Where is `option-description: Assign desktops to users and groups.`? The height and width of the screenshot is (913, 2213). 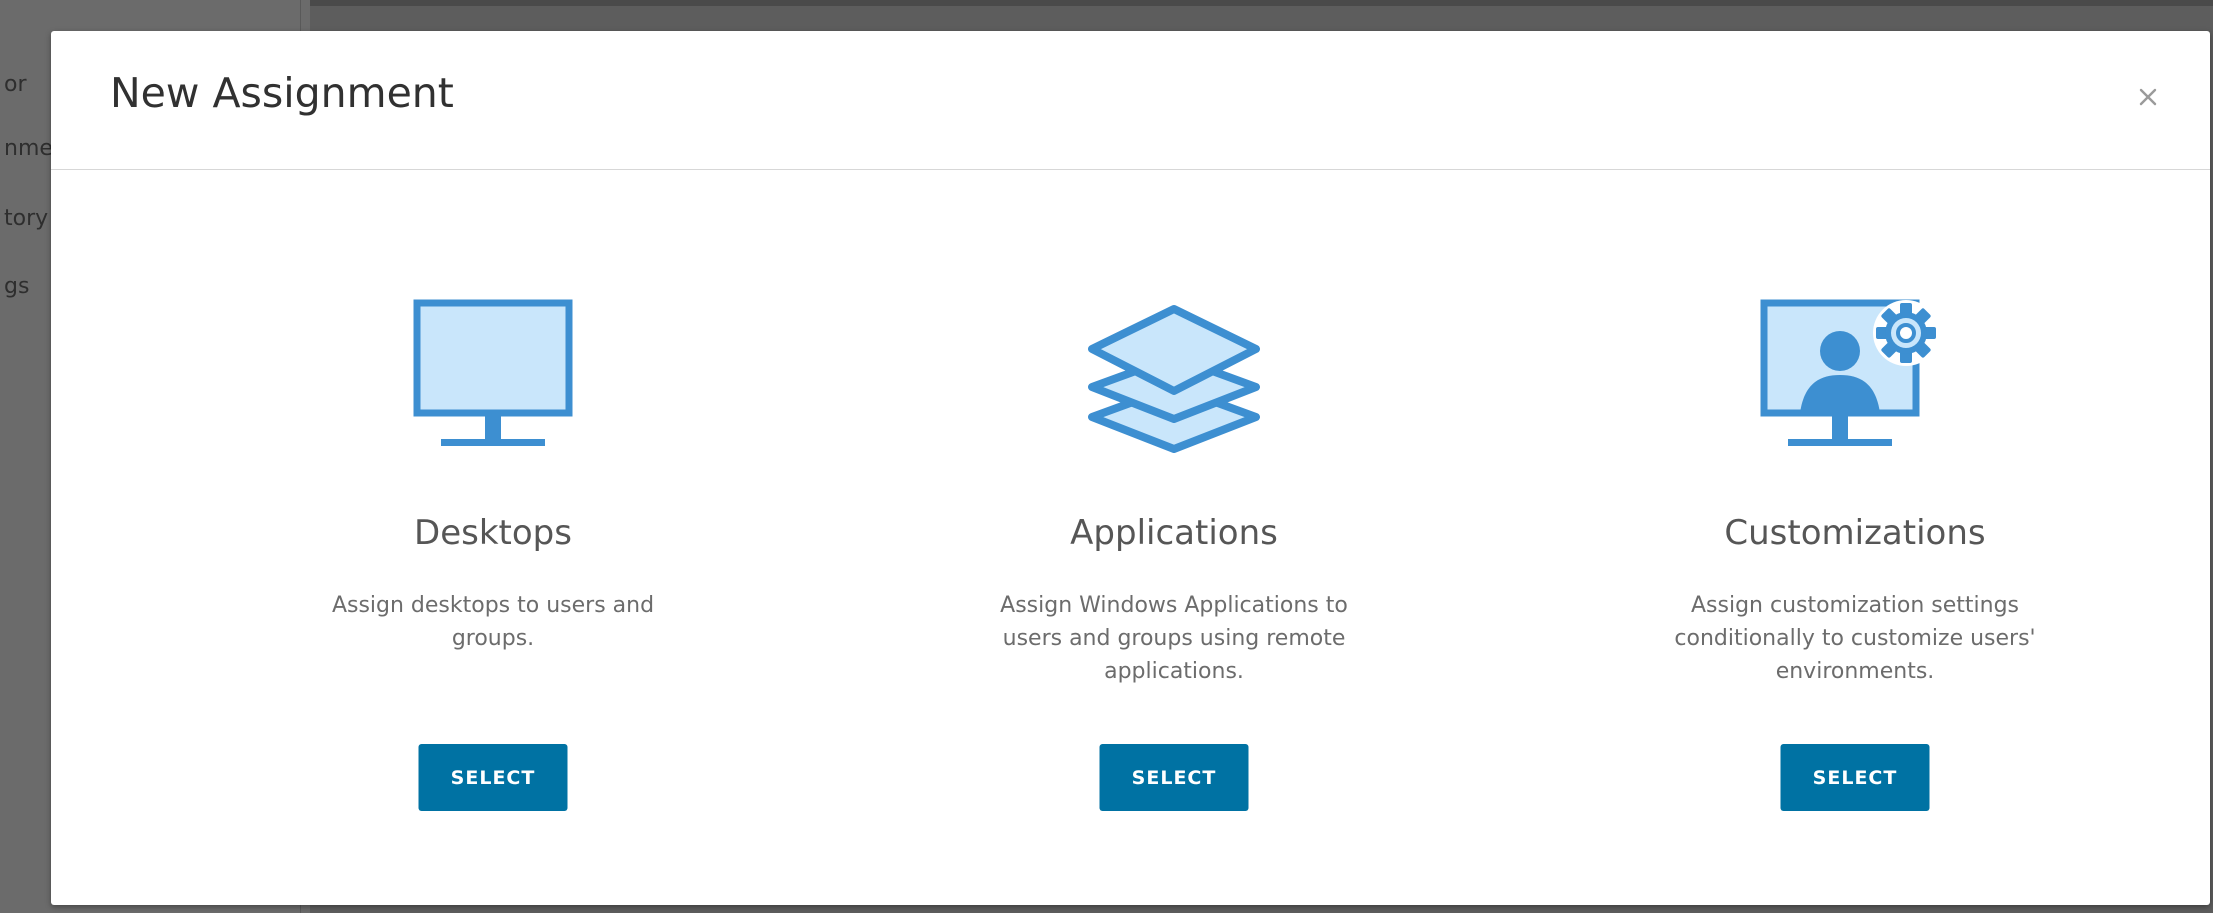
option-description: Assign desktops to users and groups. is located at coordinates (493, 622).